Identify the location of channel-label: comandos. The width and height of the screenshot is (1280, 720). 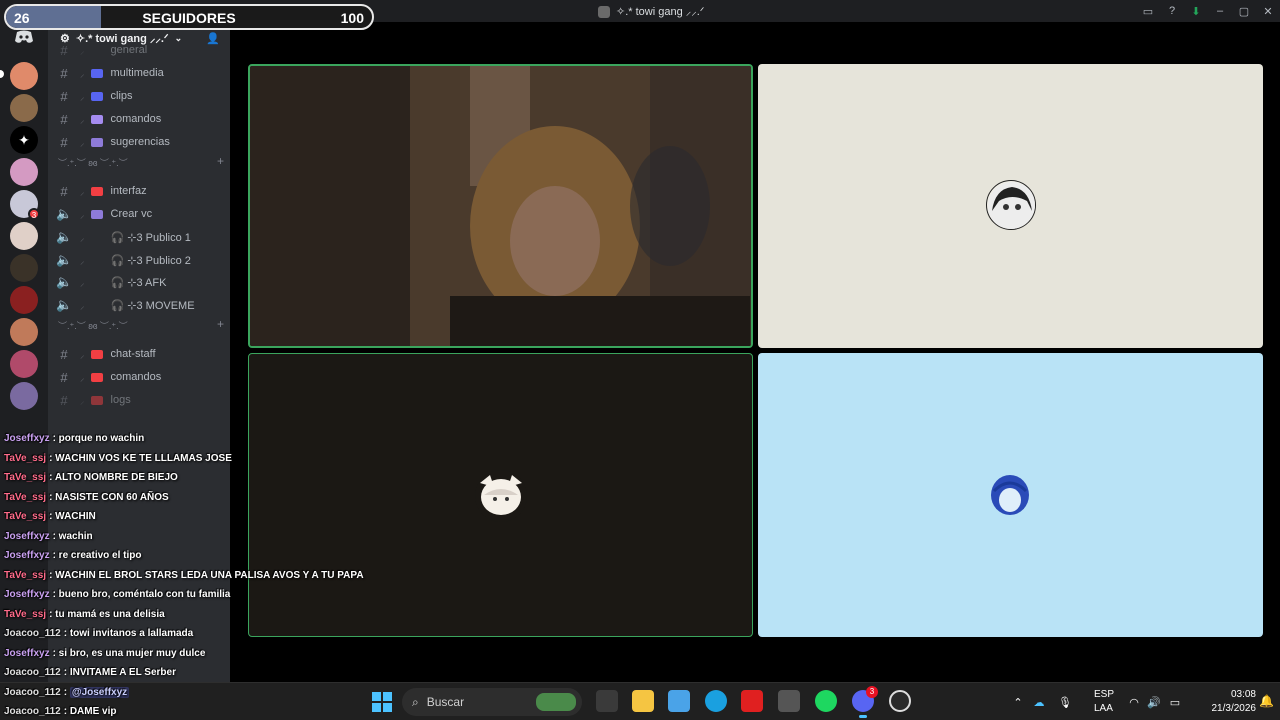
(136, 377).